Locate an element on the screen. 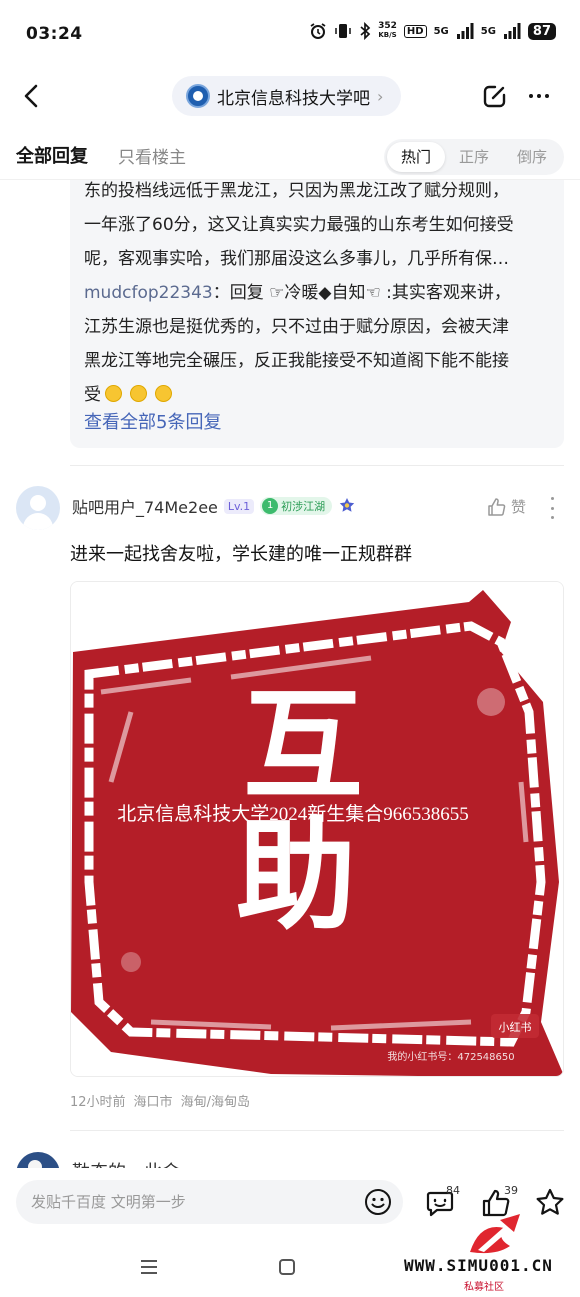 This screenshot has height=1297, width=580. rank-badge: 1 初涉江湖 is located at coordinates (296, 506).